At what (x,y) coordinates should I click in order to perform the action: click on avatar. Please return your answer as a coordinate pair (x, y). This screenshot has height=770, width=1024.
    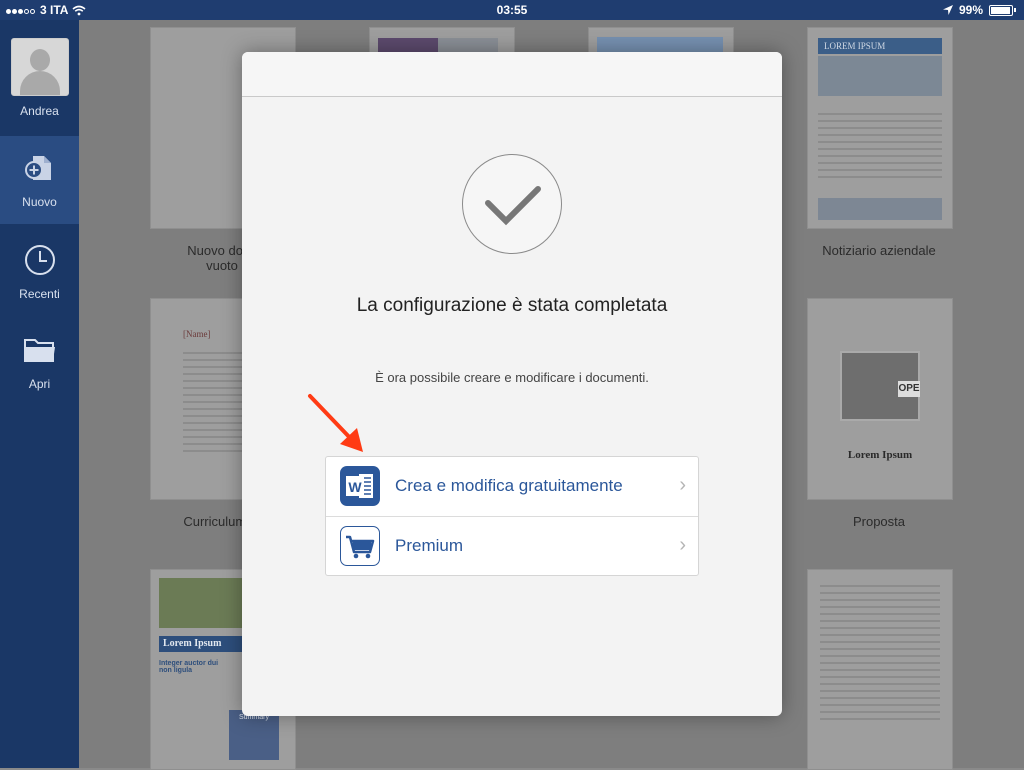
    Looking at the image, I should click on (39, 67).